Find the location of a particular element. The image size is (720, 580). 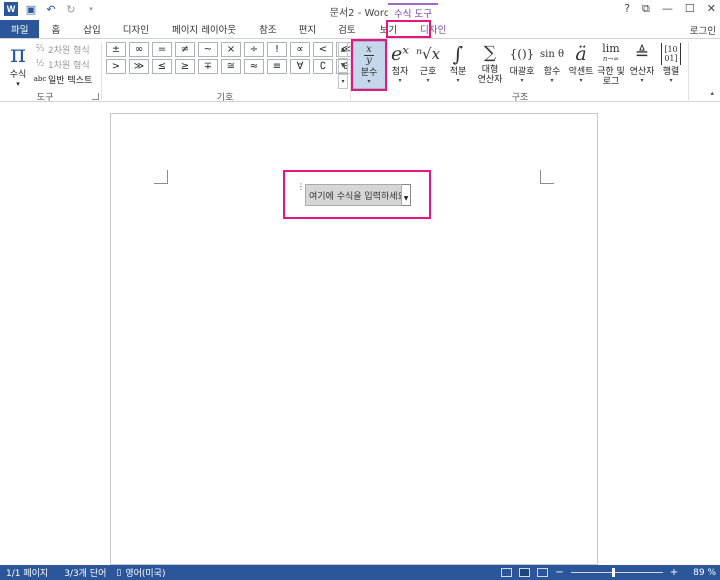

symbol-button: ÷ is located at coordinates (254, 49).